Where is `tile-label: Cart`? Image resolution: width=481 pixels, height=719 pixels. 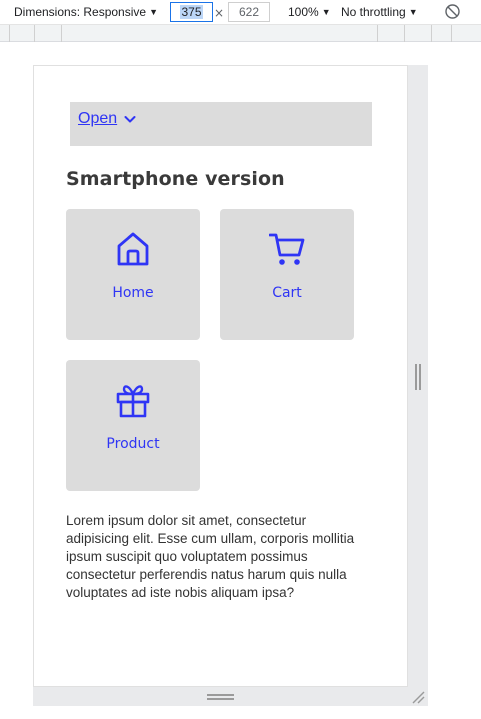
tile-label: Cart is located at coordinates (287, 293).